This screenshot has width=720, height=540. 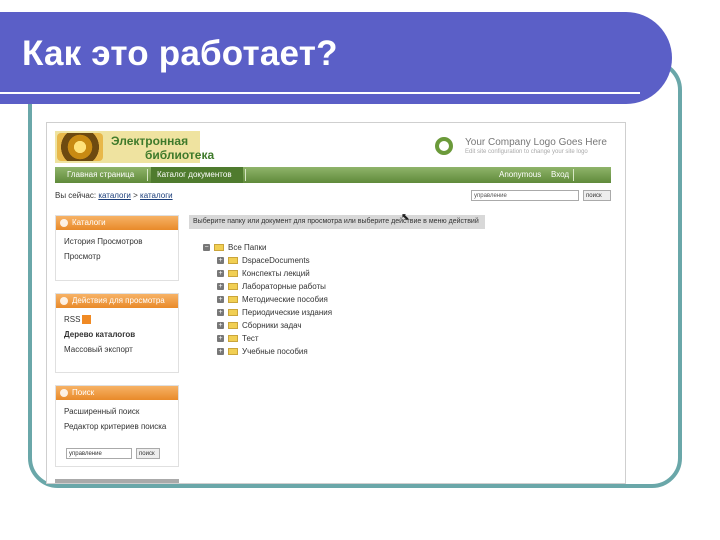 I want to click on collapse-icon: −, so click(x=206, y=248).